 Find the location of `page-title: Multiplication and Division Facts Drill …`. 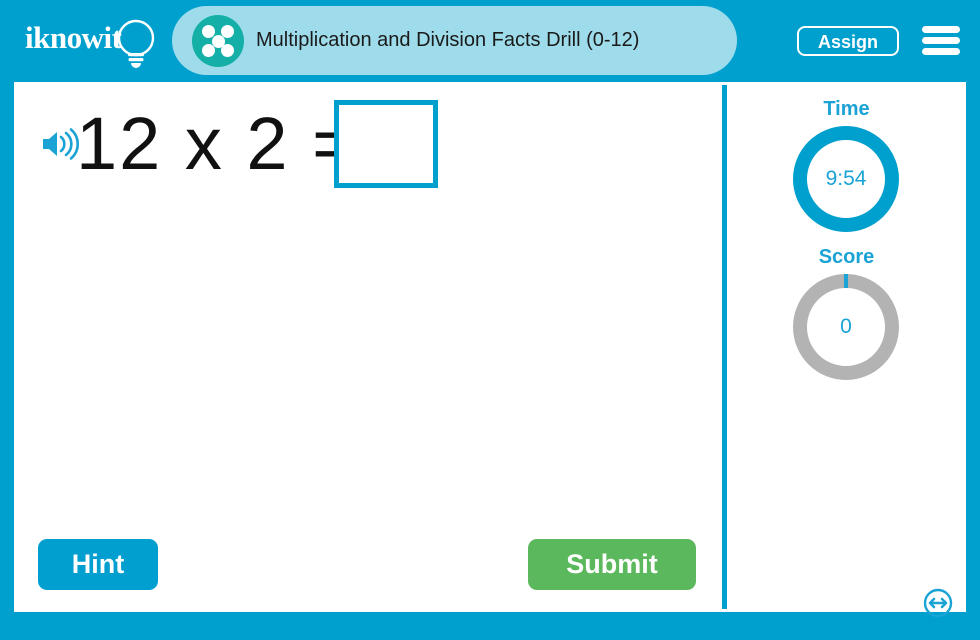

page-title: Multiplication and Division Facts Drill … is located at coordinates (448, 40).